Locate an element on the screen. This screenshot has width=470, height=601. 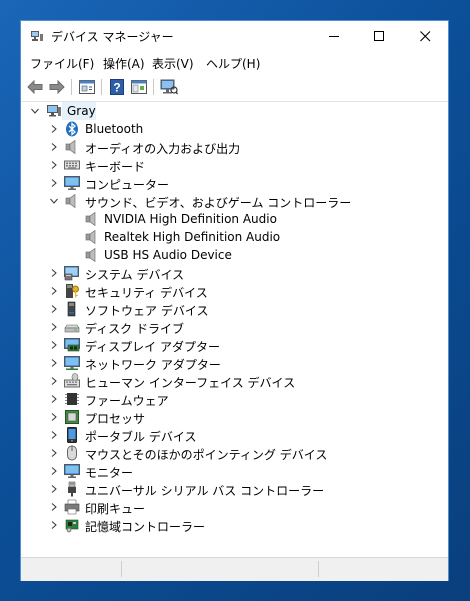
tree-item-label: ソフトウェア デバイス is located at coordinates (147, 311).